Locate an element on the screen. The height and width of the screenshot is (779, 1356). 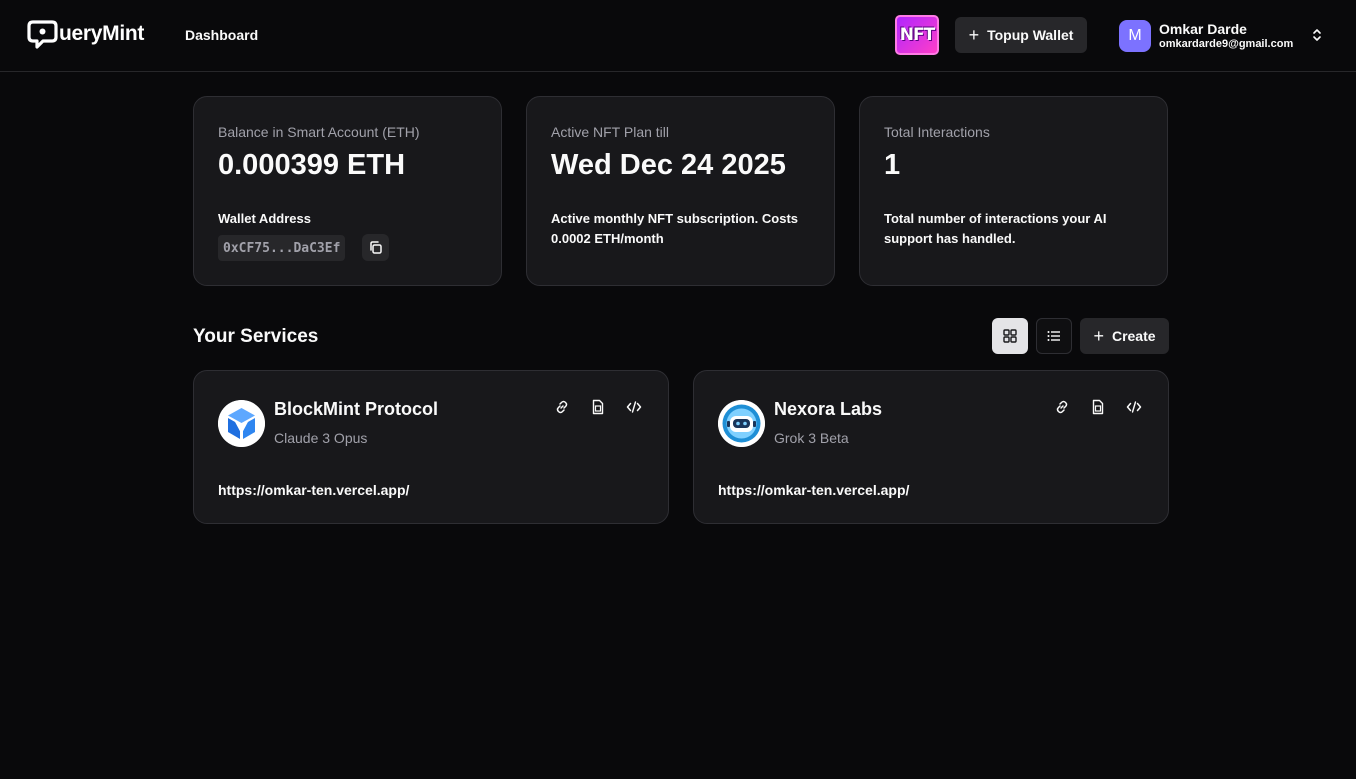
topup-wallet-button: + Topup Wallet is located at coordinates (1021, 35).